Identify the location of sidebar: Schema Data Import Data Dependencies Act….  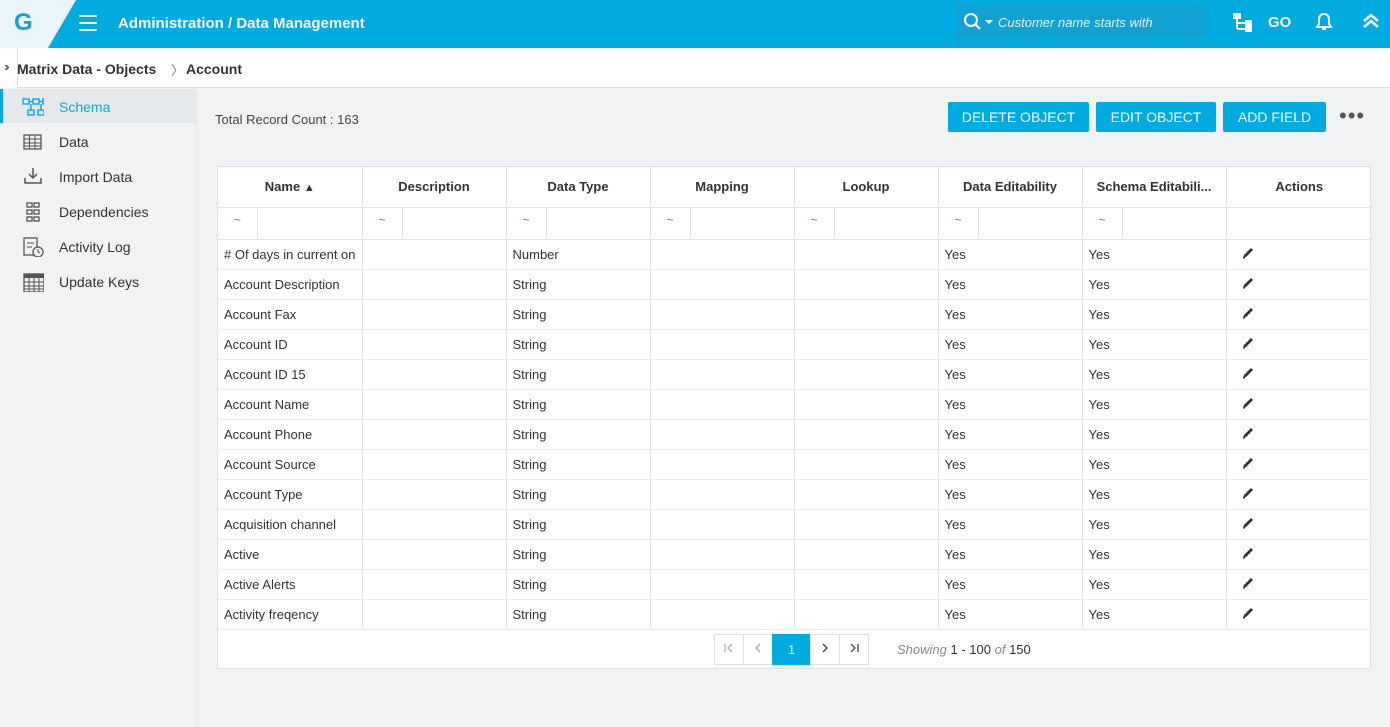
(98, 407).